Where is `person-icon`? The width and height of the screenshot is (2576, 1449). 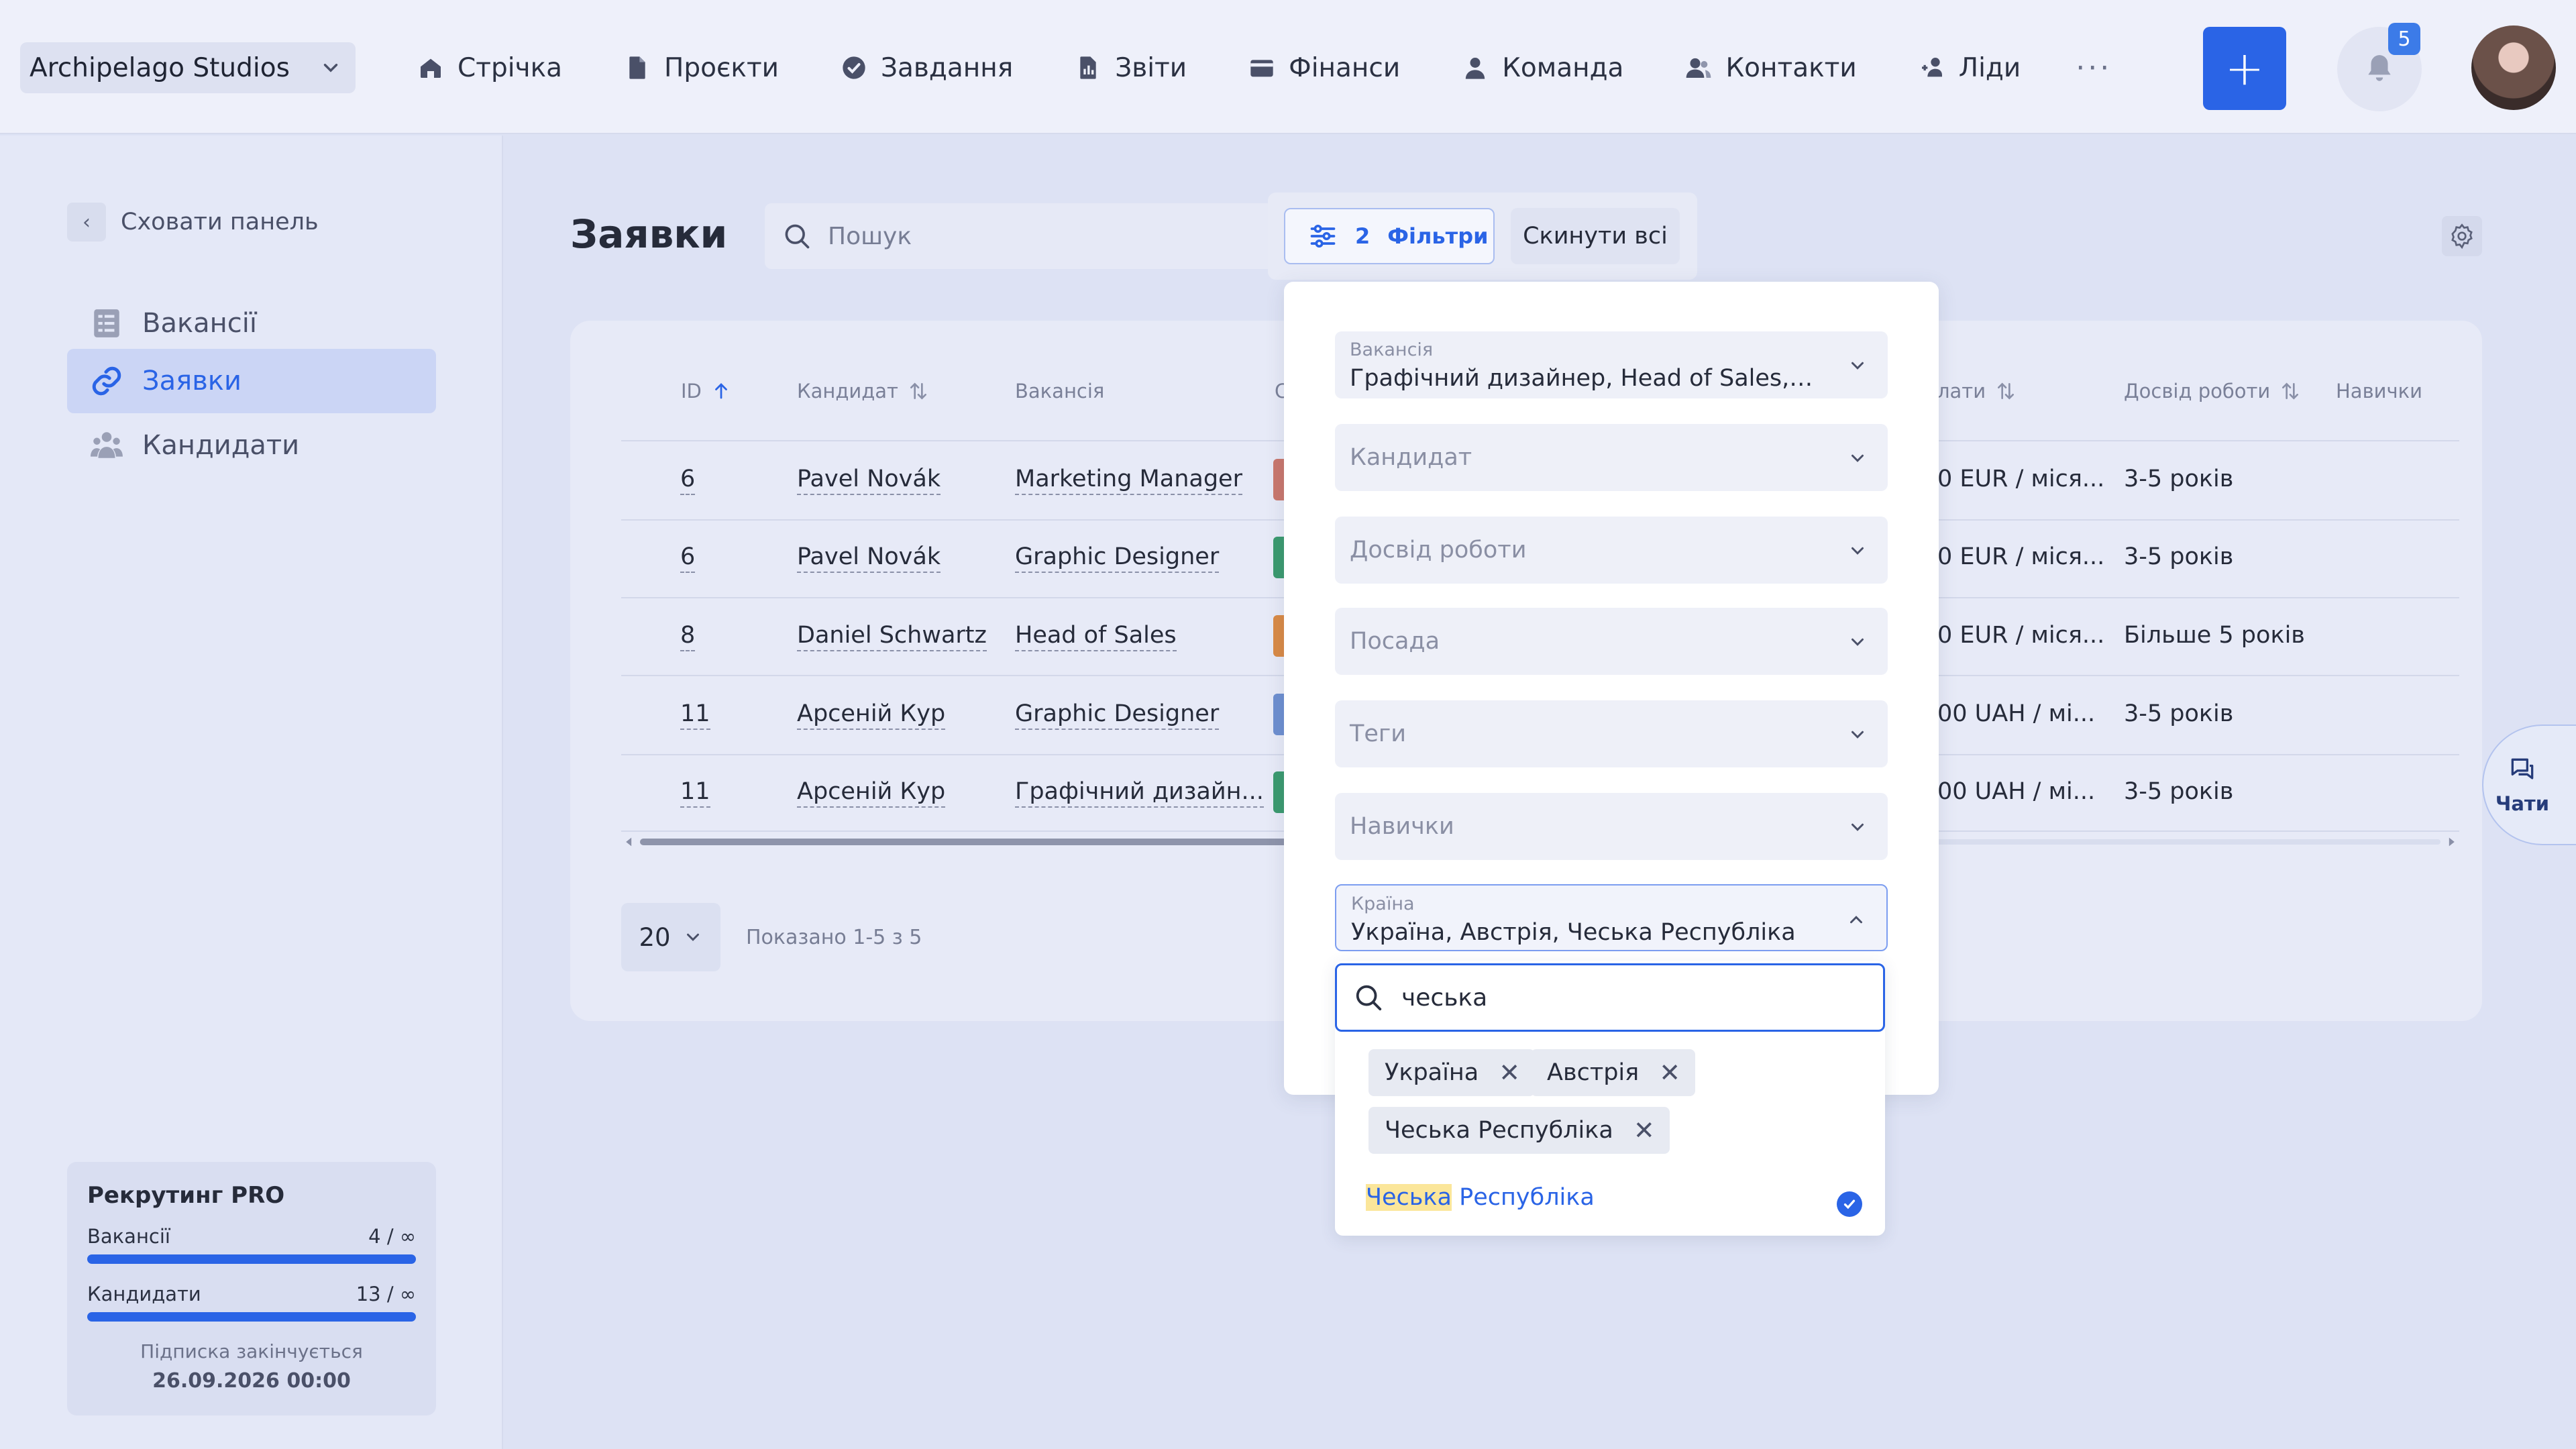 person-icon is located at coordinates (1475, 68).